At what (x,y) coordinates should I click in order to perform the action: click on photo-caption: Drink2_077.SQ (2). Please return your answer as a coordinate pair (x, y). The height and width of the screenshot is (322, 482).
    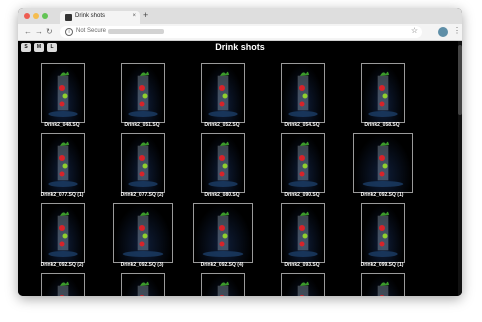
    Looking at the image, I should click on (142, 195).